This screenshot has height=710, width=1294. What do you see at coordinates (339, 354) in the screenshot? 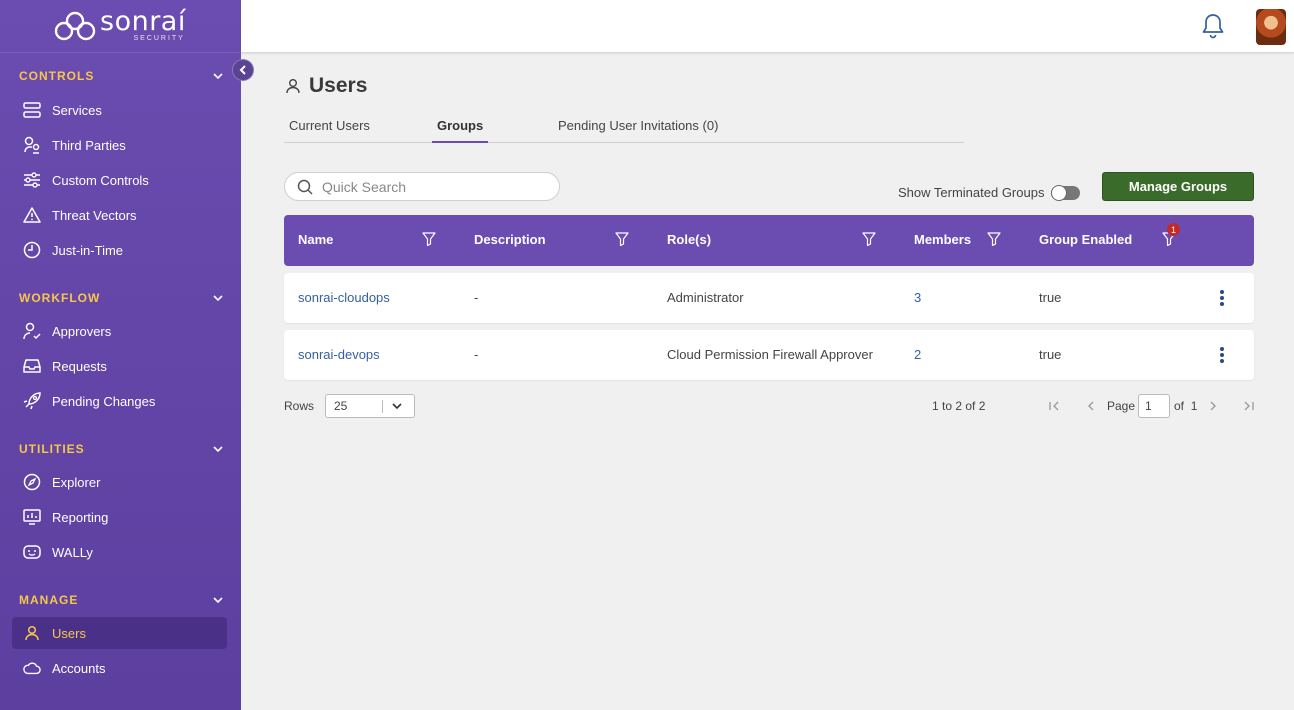
I see `group-name-link: sonrai-devops` at bounding box center [339, 354].